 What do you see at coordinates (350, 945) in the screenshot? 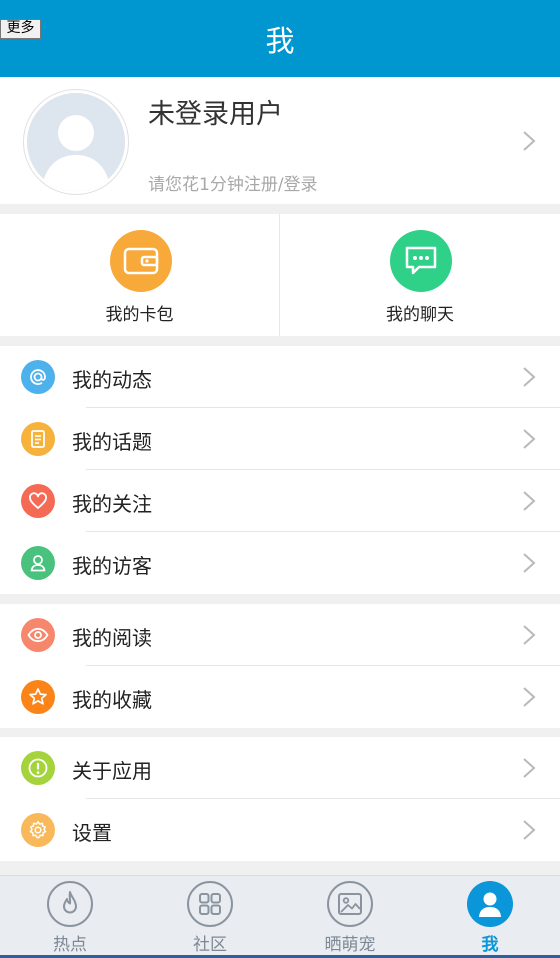
I see `tab-label: 晒萌宠` at bounding box center [350, 945].